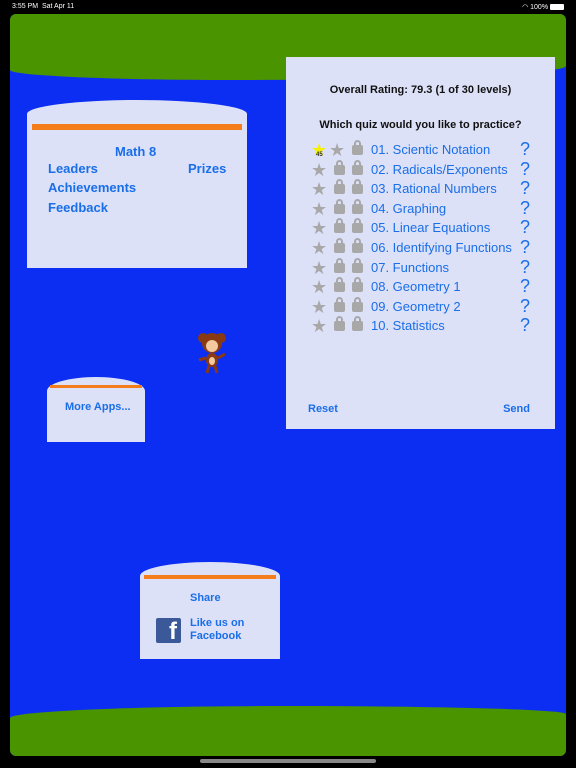 Image resolution: width=576 pixels, height=768 pixels. What do you see at coordinates (525, 7) in the screenshot?
I see `wifi-icon: ◠` at bounding box center [525, 7].